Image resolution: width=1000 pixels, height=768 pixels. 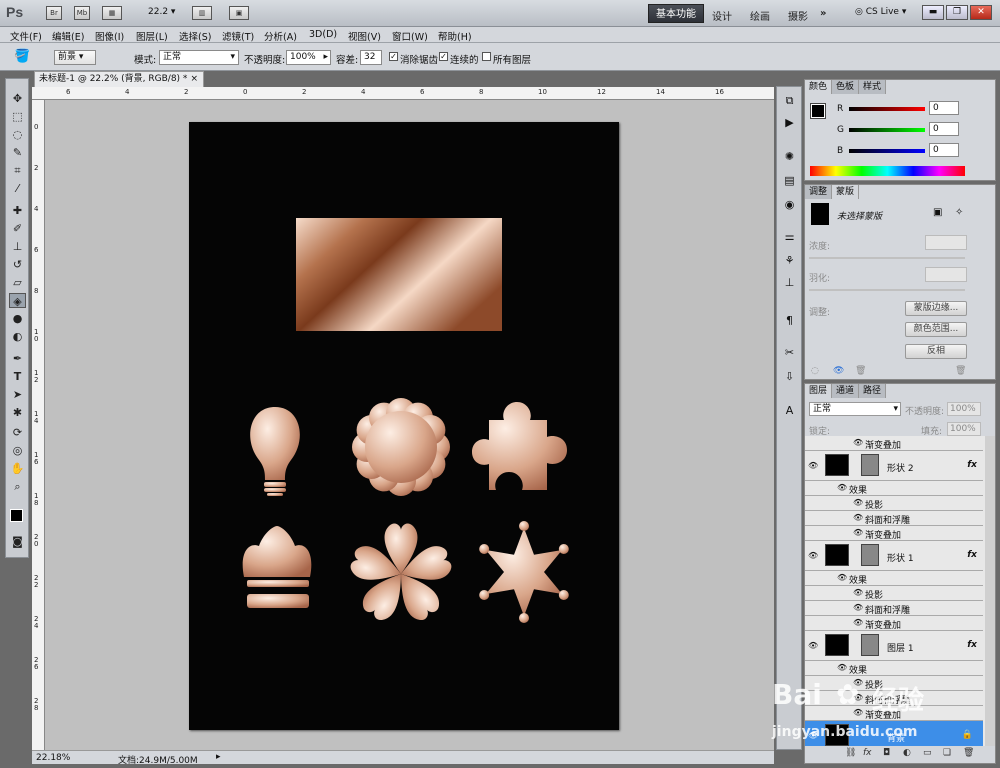 What do you see at coordinates (789, 156) in the screenshot?
I see `3d-panel-icon: ✺` at bounding box center [789, 156].